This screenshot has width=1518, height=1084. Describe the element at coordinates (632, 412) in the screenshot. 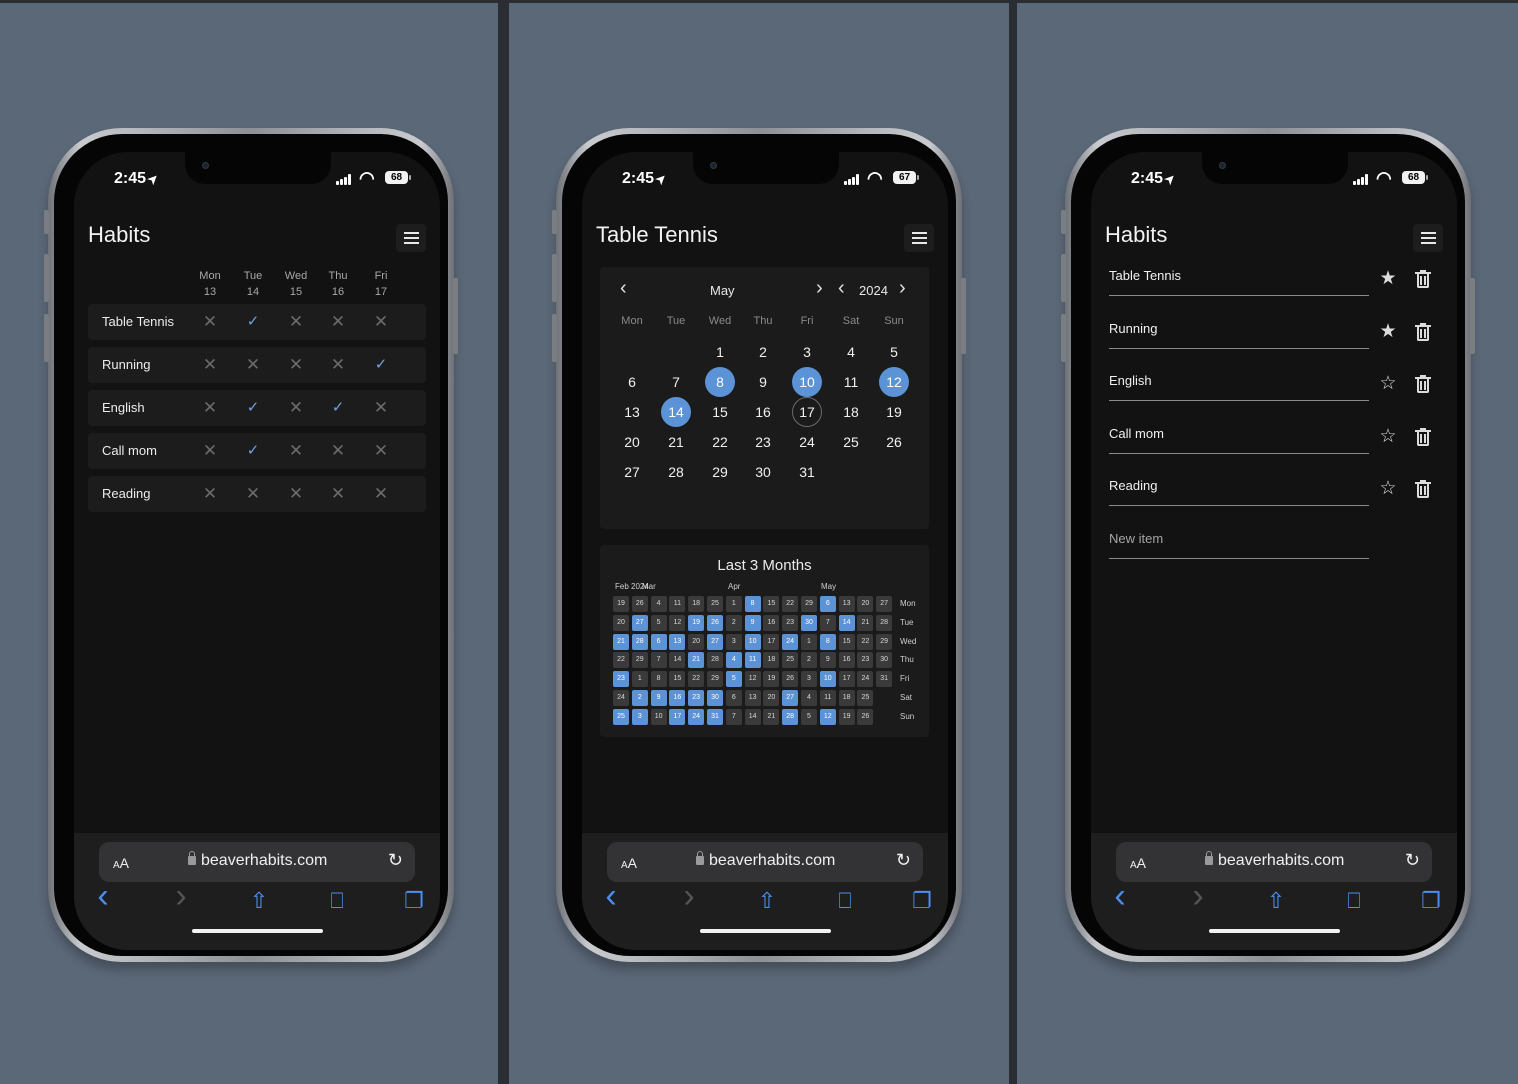

I see `calendar-day: 13` at that location.